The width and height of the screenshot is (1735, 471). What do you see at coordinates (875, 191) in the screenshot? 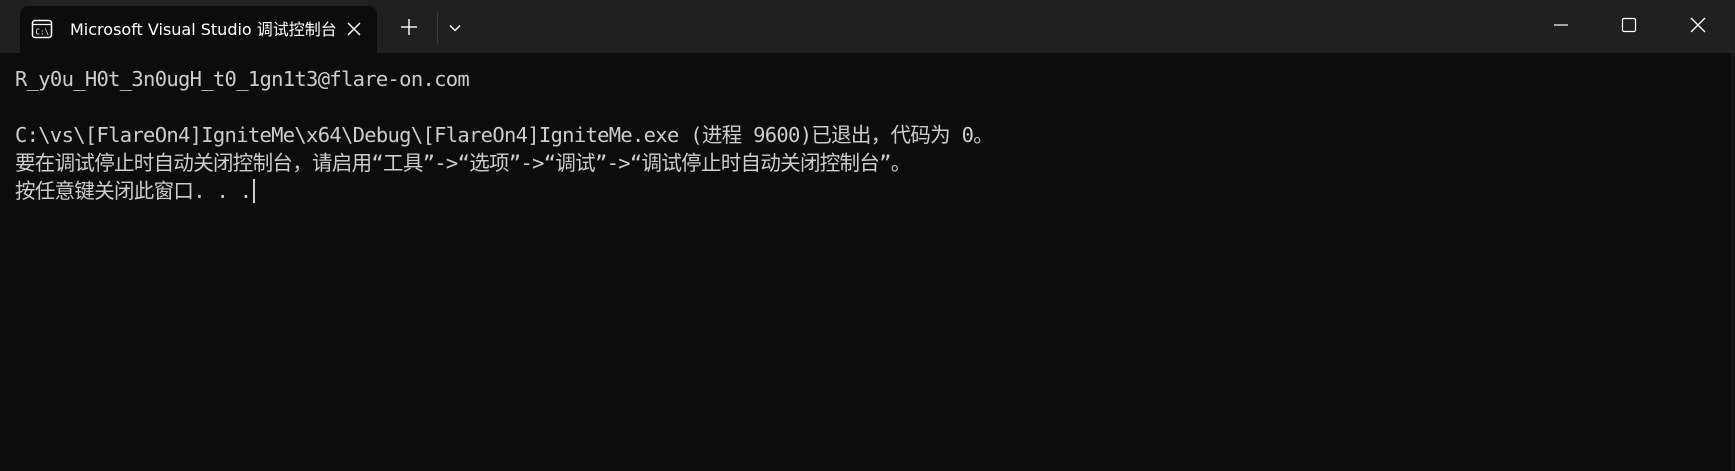
I see `terminal-line-prompt: 按任意键关闭此窗口. . .` at bounding box center [875, 191].